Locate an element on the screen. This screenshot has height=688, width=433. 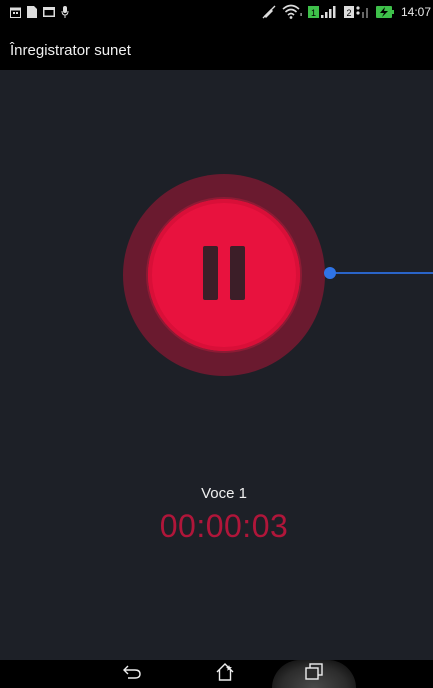
system-status: 1 2 14:07 is located at coordinates (346, 11).